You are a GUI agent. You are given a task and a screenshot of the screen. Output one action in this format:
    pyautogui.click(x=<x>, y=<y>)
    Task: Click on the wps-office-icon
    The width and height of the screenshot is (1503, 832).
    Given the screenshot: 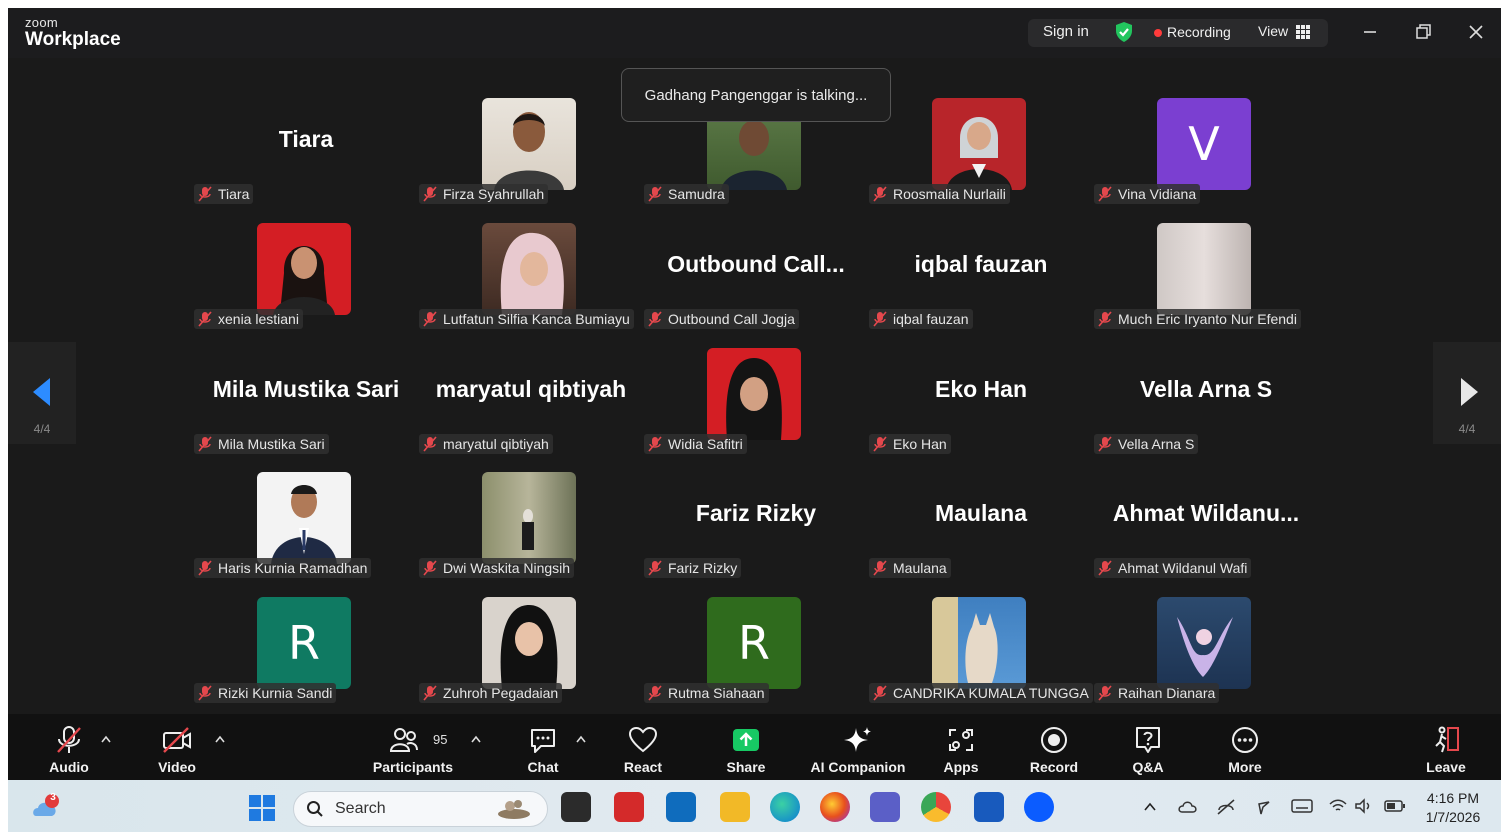 What is the action you would take?
    pyautogui.click(x=629, y=807)
    